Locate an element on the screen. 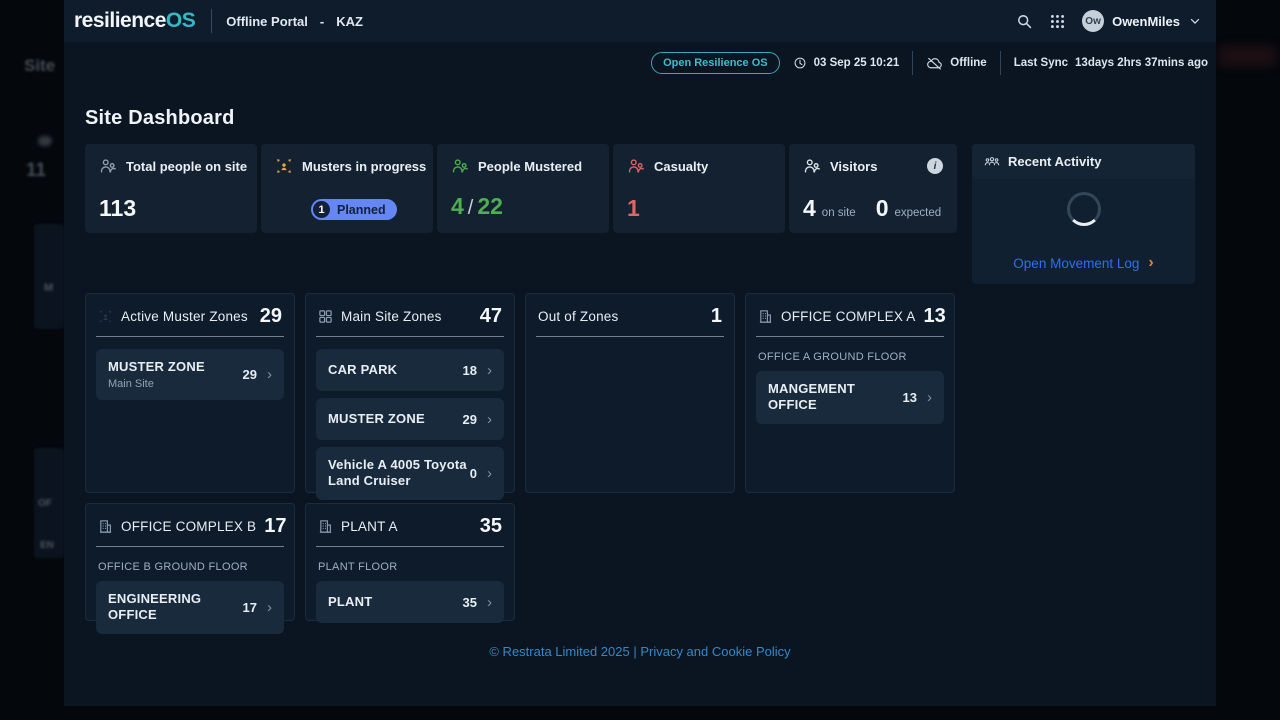  user-menu: Ow OwenMiles is located at coordinates (1142, 21).